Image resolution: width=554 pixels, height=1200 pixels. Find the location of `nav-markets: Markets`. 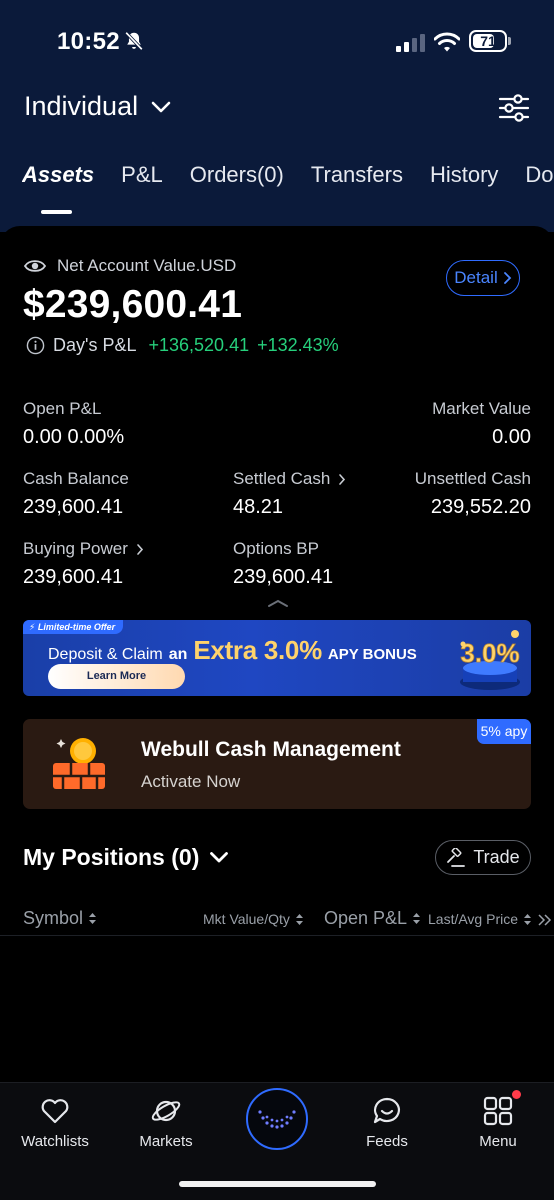

nav-markets: Markets is located at coordinates (166, 1122).